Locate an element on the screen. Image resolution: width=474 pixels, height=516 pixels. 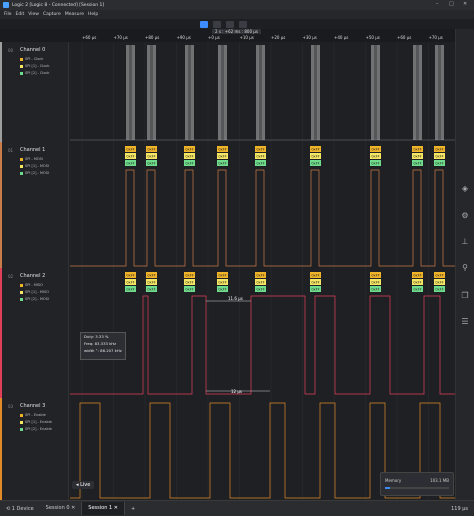
trigger-button is located at coordinates (243, 24).